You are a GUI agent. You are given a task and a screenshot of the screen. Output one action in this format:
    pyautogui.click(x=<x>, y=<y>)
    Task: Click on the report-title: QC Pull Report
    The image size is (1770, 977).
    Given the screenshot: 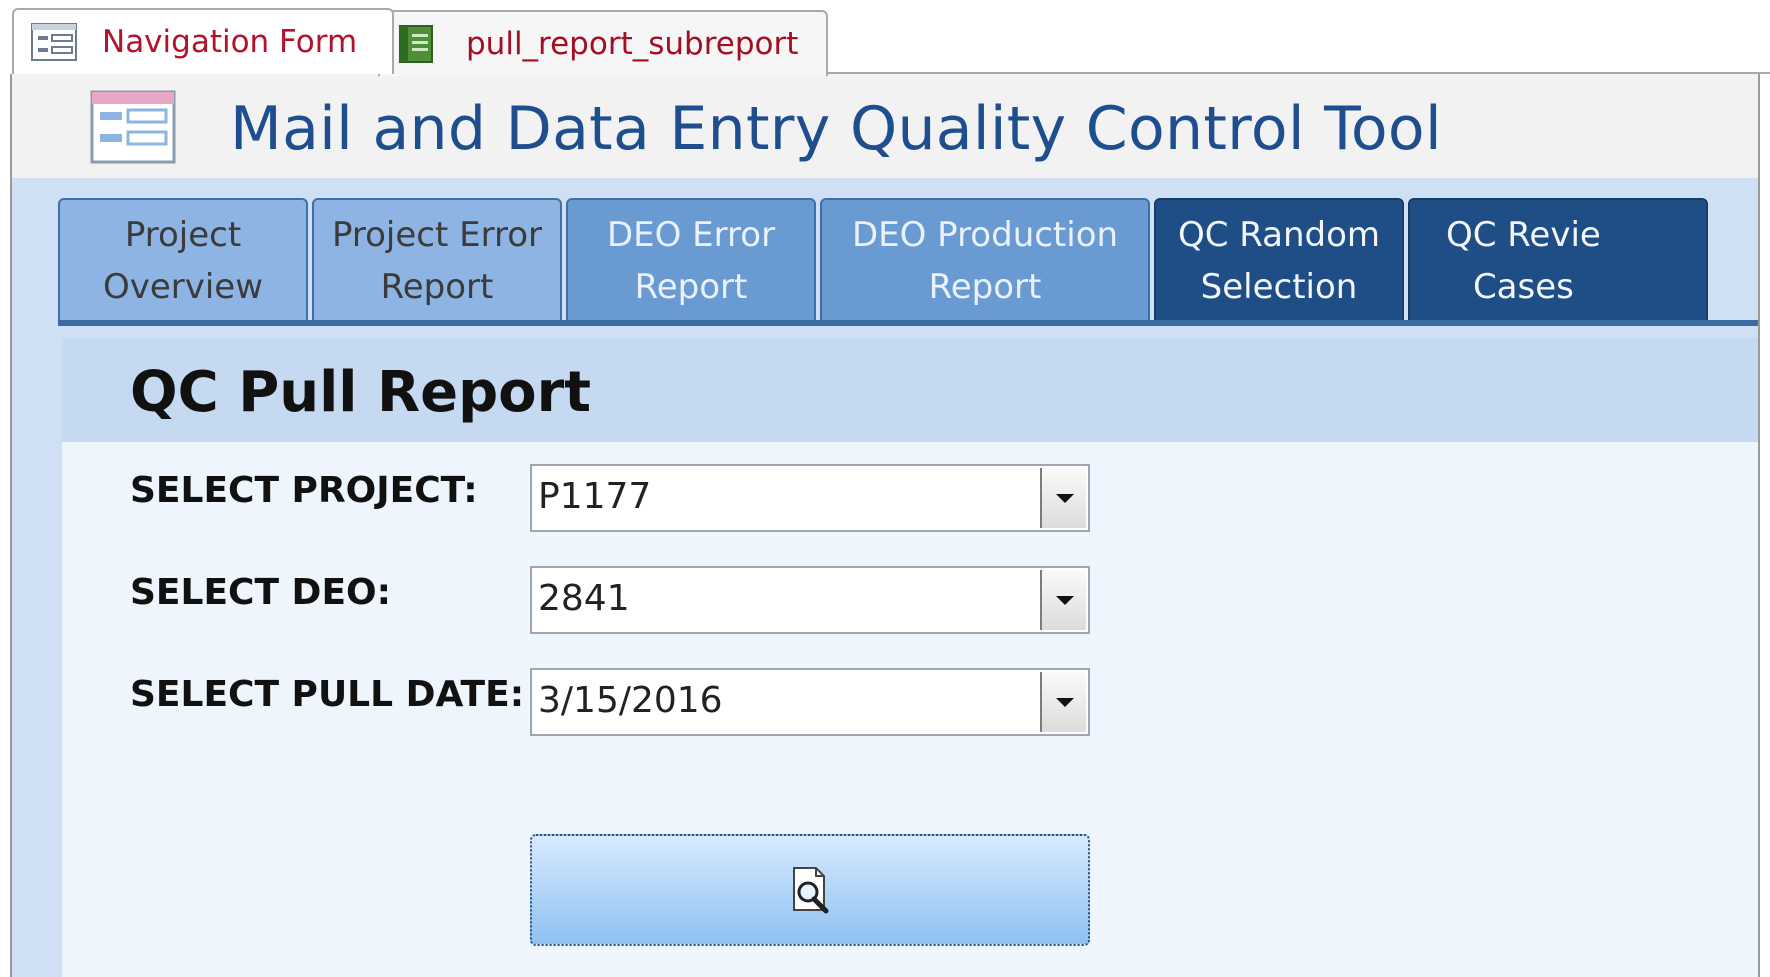 What is the action you would take?
    pyautogui.click(x=361, y=392)
    